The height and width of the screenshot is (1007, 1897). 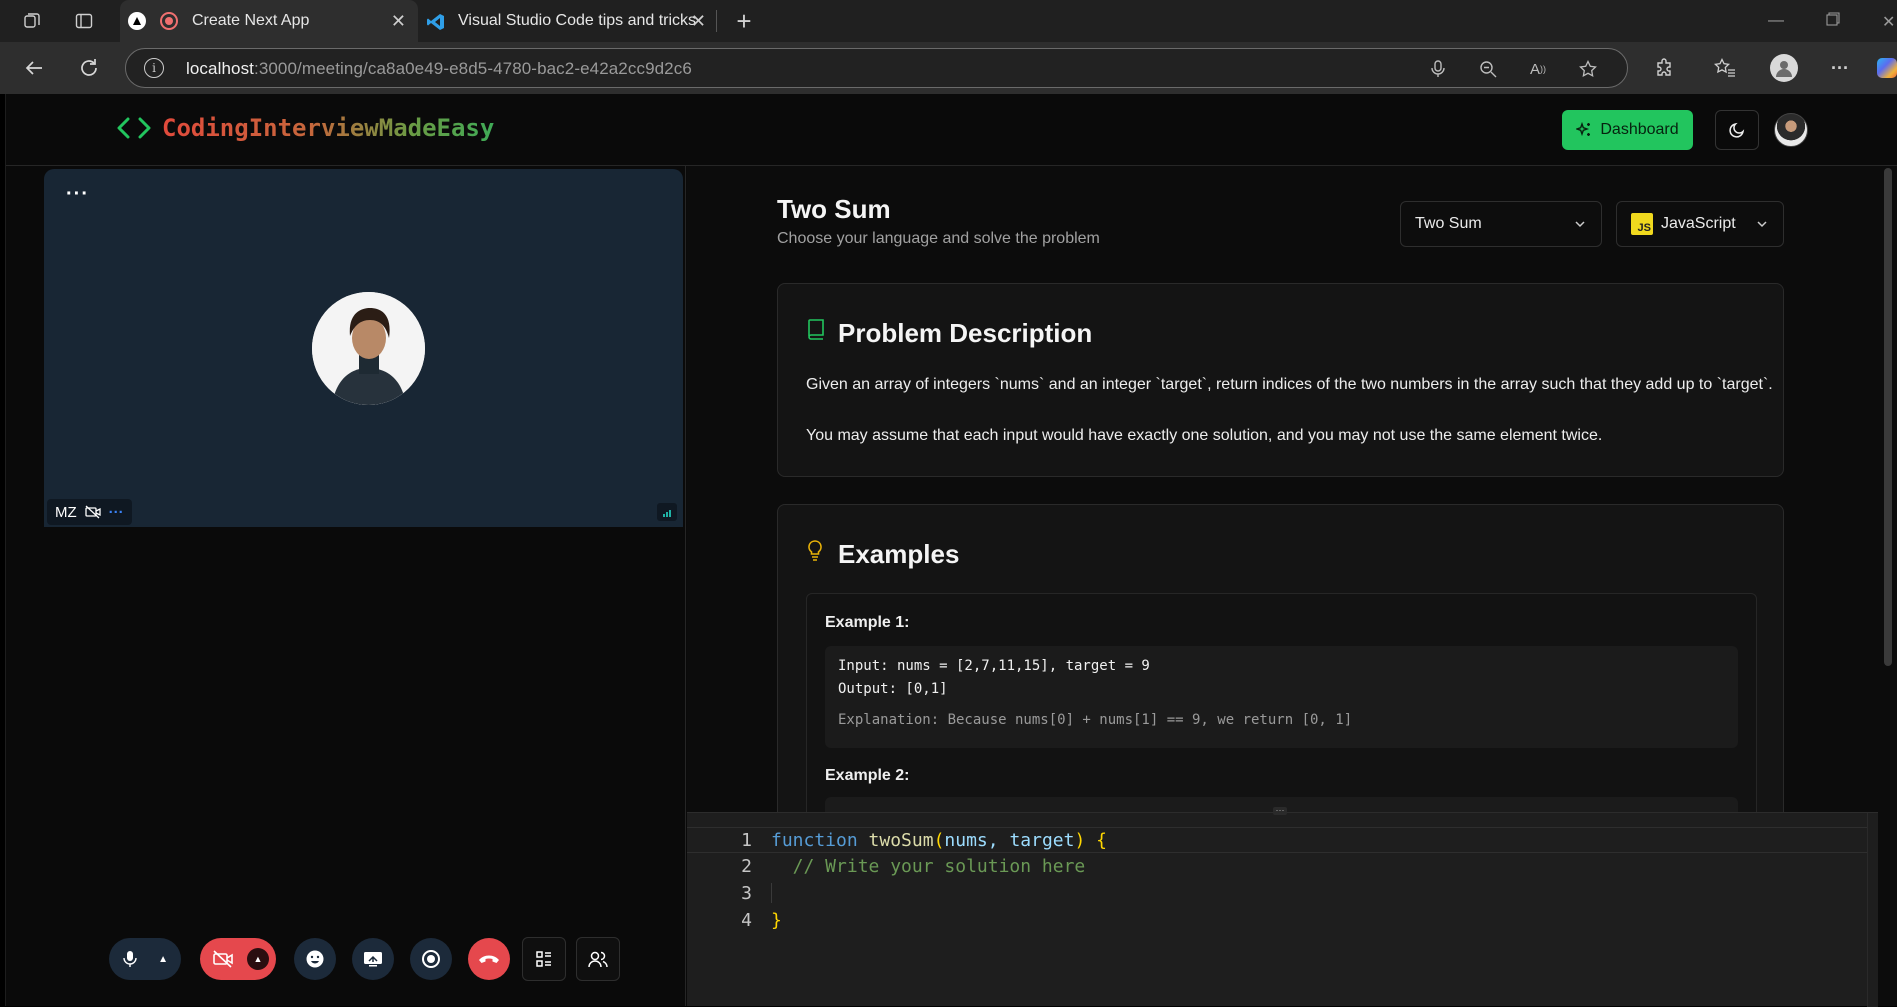 I want to click on vscode-favicon-icon, so click(x=436, y=24).